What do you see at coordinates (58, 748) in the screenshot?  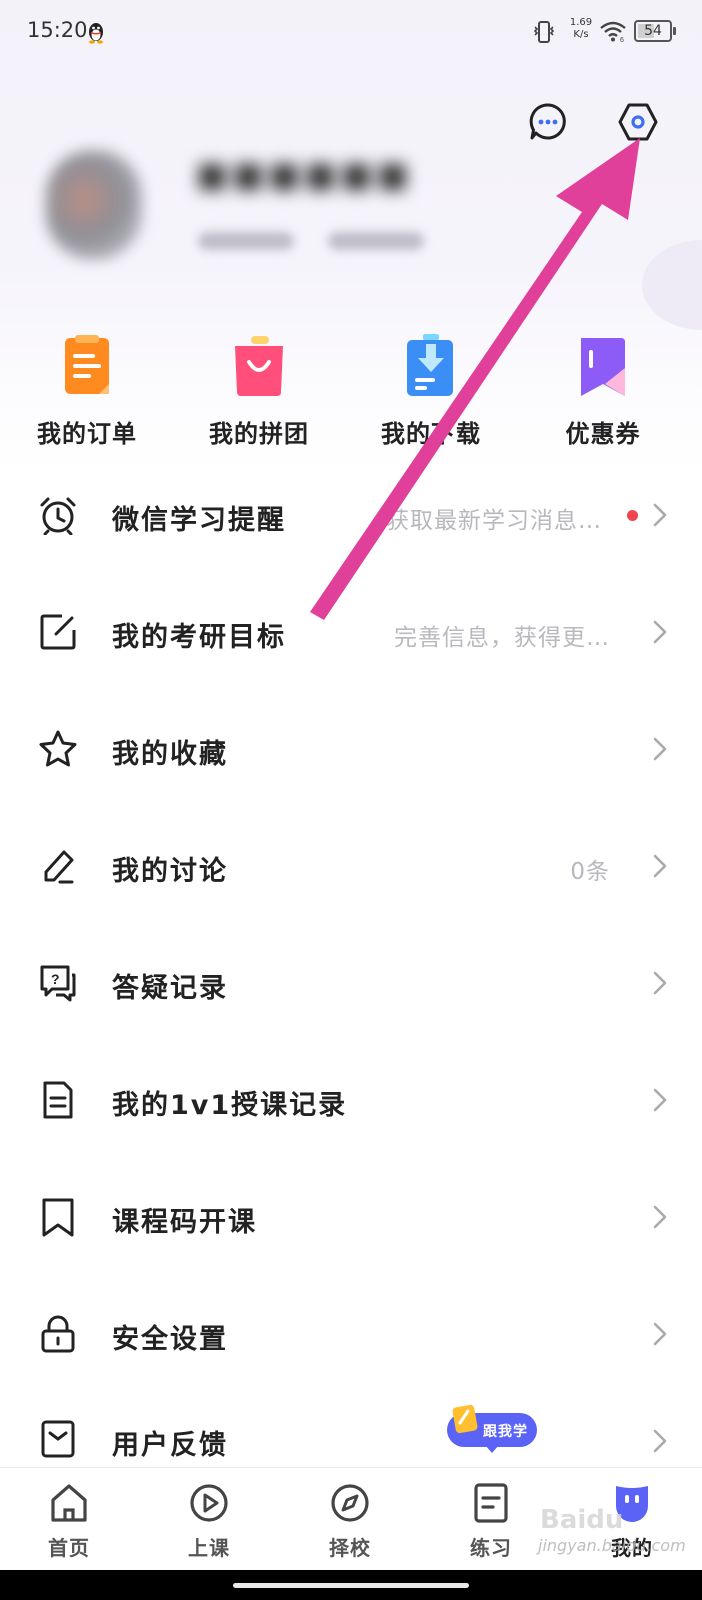 I see `star-icon` at bounding box center [58, 748].